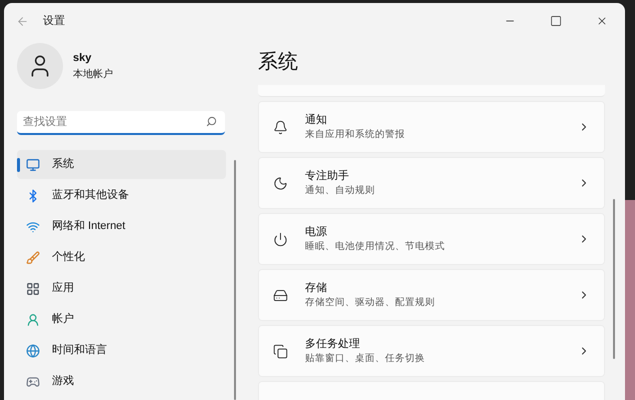 This screenshot has height=400, width=635. Describe the element at coordinates (121, 381) in the screenshot. I see `sidebar-item: 游戏` at that location.